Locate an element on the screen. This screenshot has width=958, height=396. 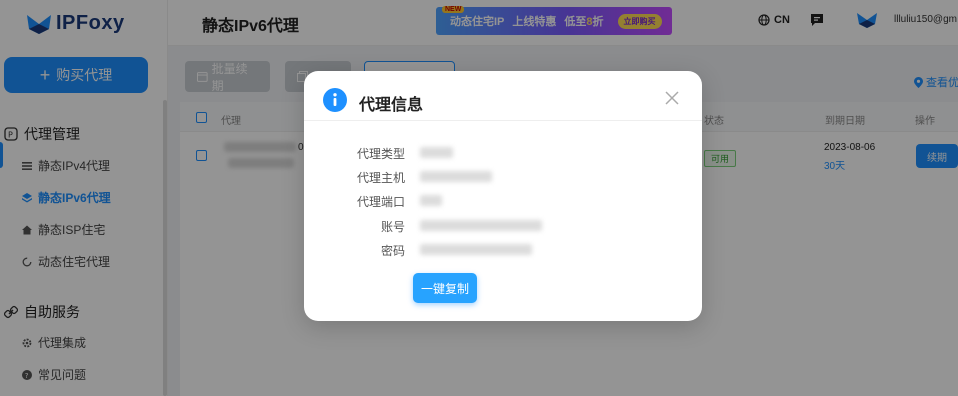
copy-all-button: 一键复制 is located at coordinates (445, 288).